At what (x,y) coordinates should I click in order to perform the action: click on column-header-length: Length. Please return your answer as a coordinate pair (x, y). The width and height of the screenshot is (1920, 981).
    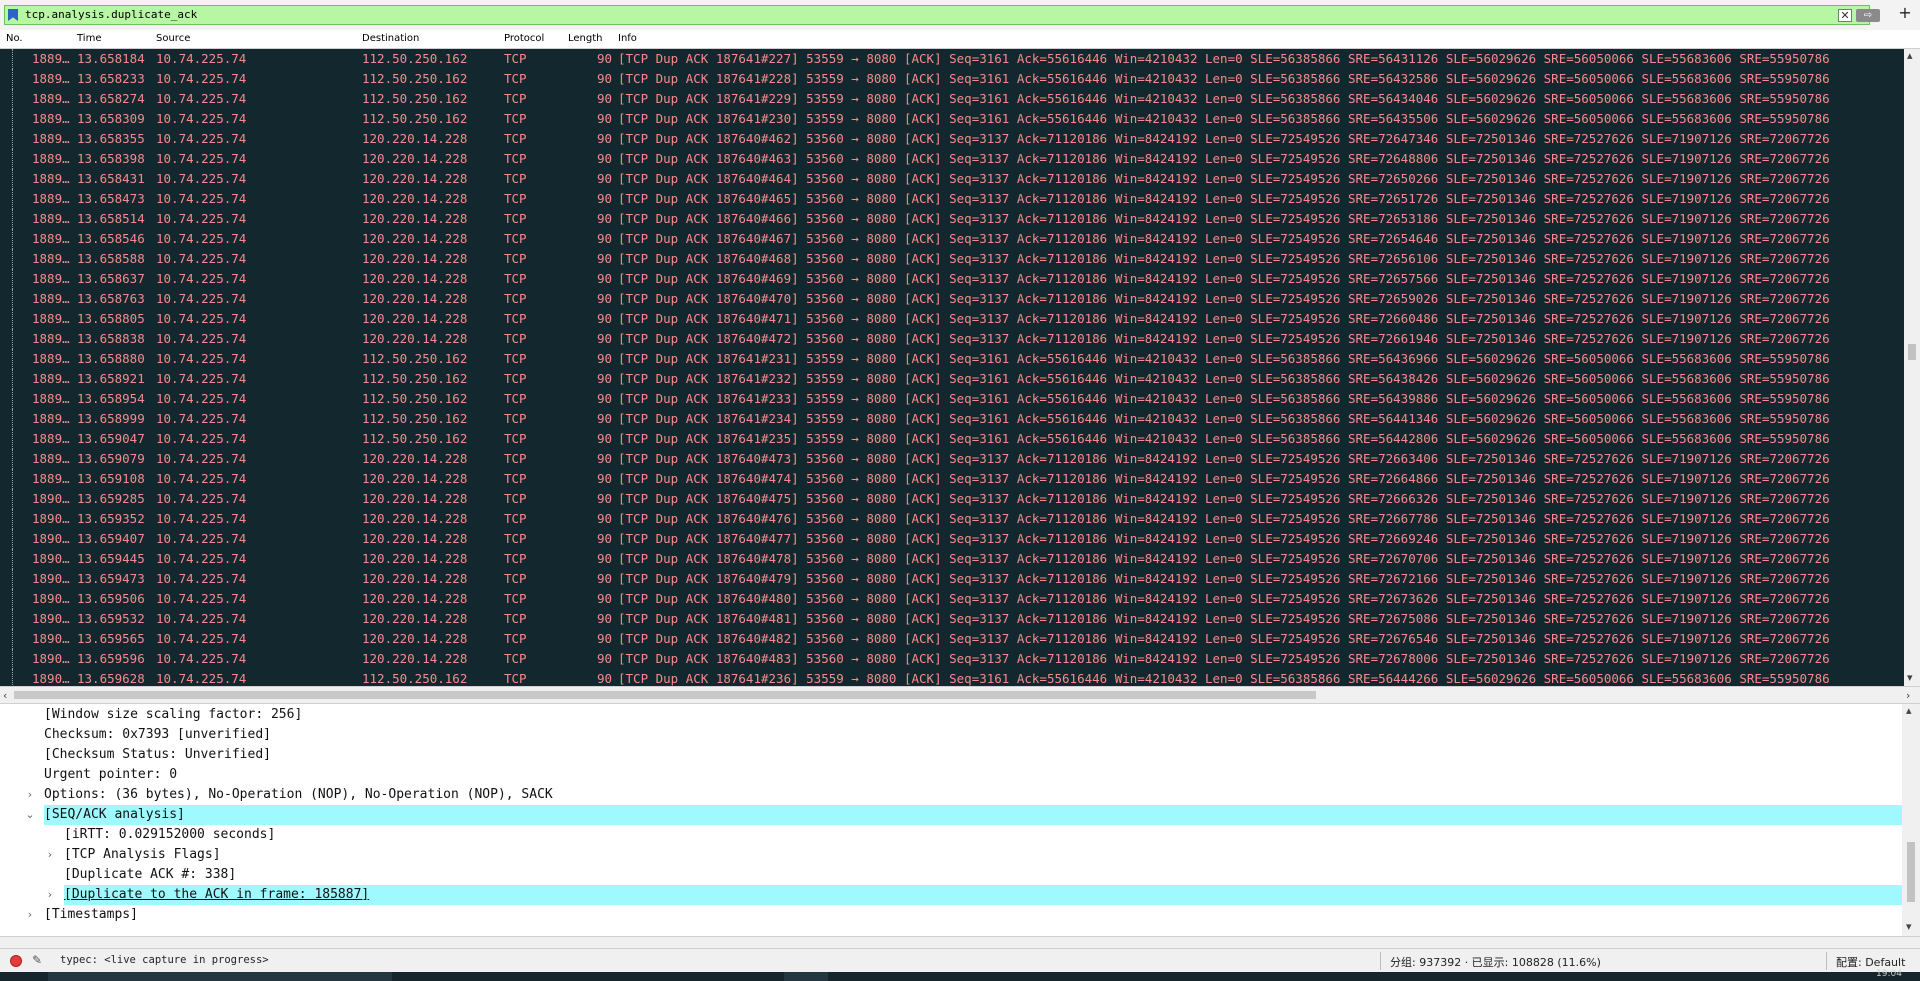
    Looking at the image, I should click on (585, 38).